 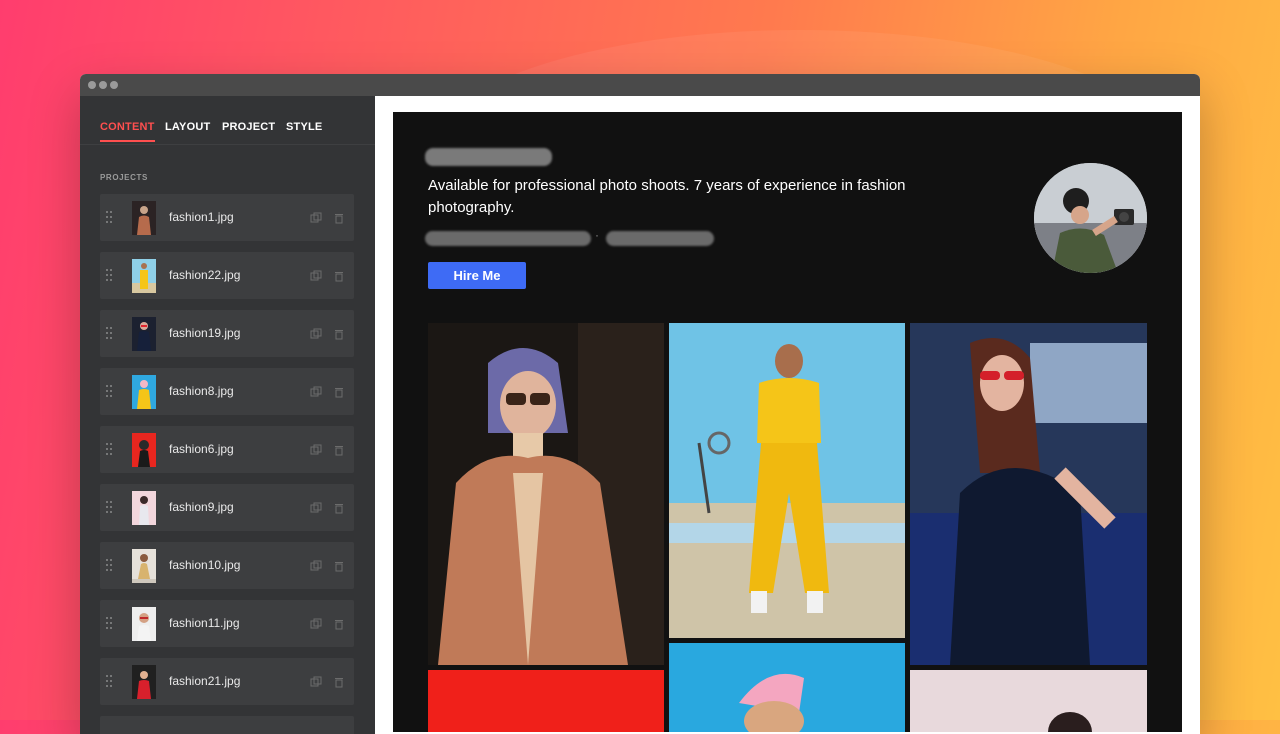 I want to click on tab-layout: LAYOUT, so click(x=187, y=130).